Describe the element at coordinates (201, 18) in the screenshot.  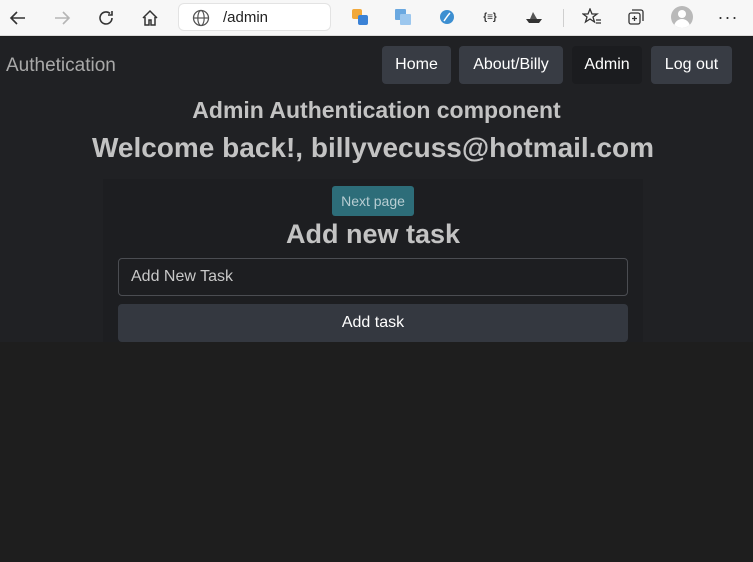
I see `globe-icon` at that location.